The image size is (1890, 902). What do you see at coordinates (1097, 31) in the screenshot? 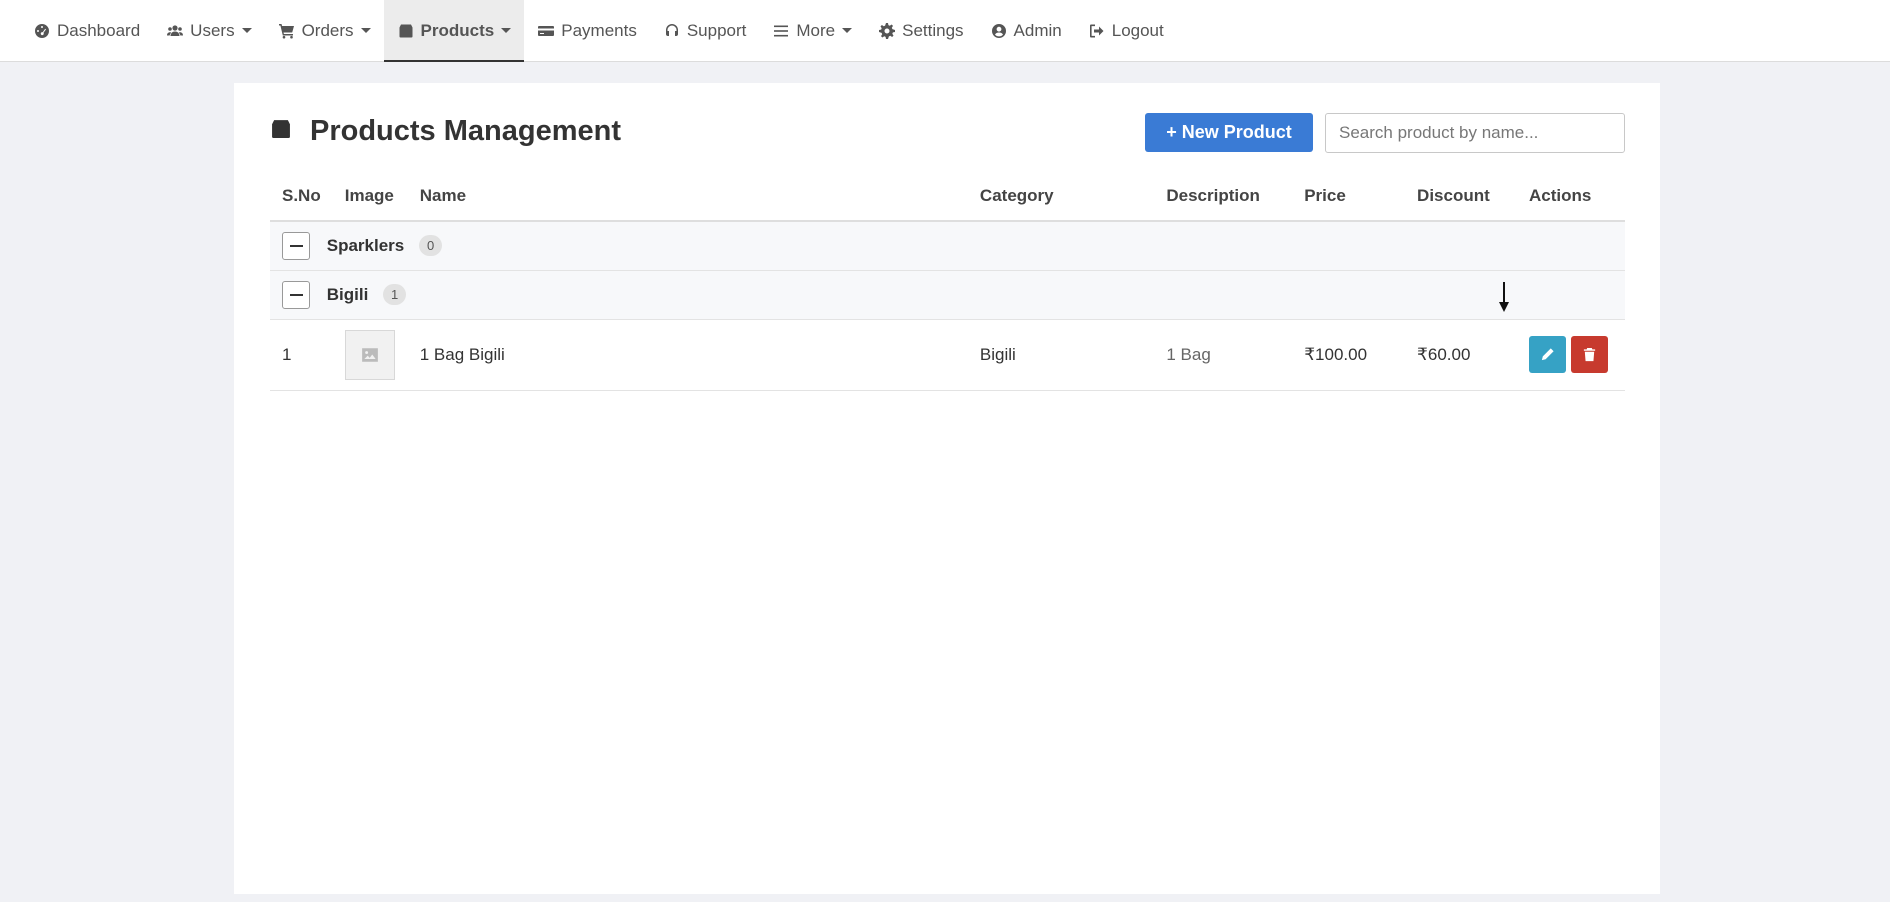
I see `logout-icon` at bounding box center [1097, 31].